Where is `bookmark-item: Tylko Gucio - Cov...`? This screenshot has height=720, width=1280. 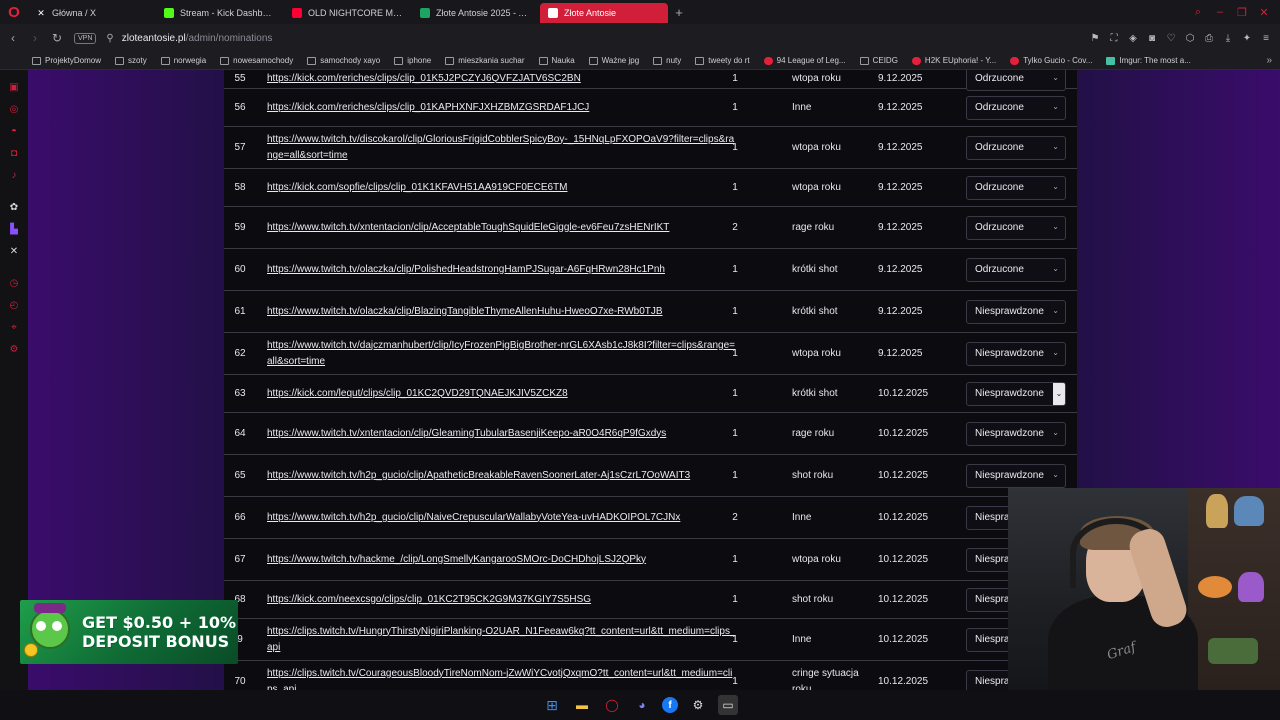
bookmark-item: Tylko Gucio - Cov... is located at coordinates (1051, 60).